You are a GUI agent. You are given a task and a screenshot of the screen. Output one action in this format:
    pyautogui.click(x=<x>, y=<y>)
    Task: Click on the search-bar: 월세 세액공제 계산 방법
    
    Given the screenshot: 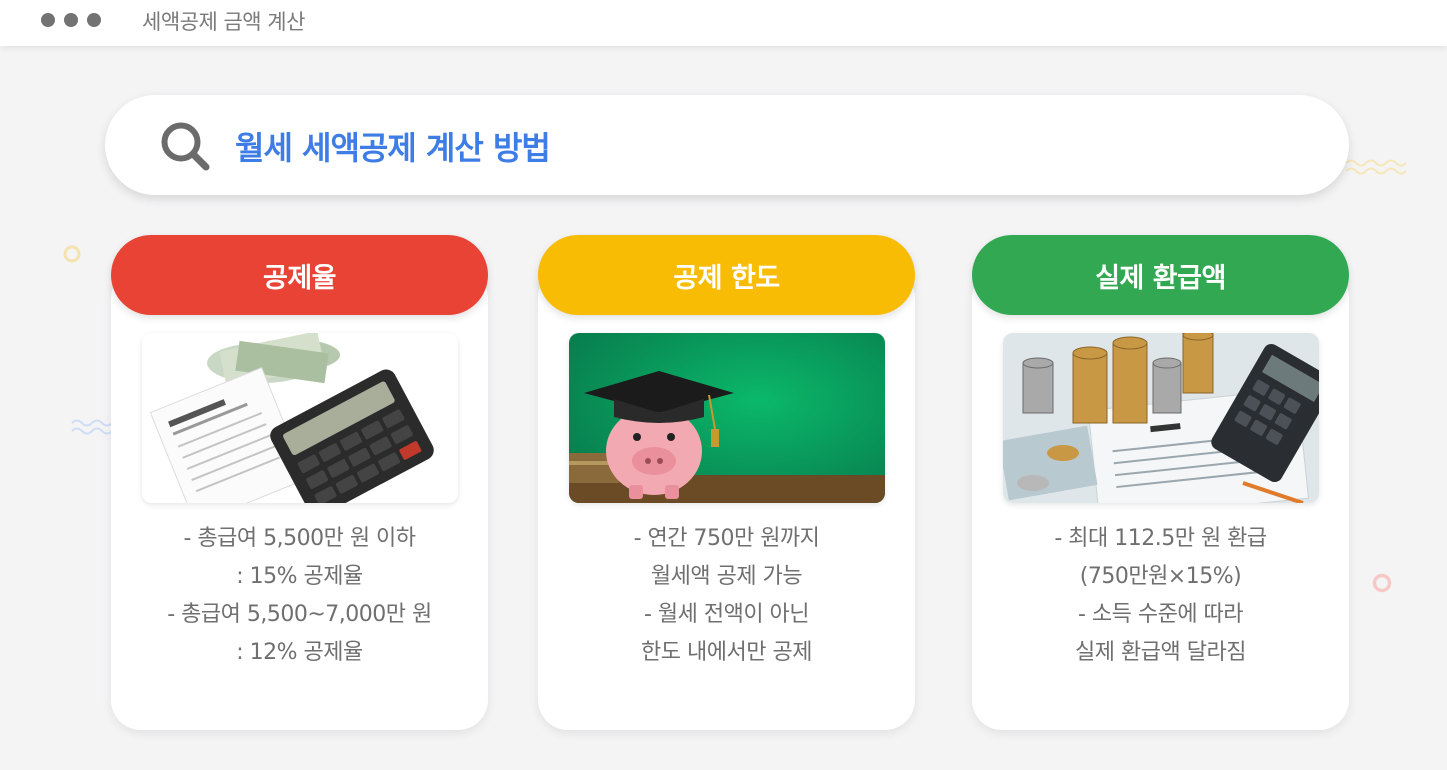 What is the action you would take?
    pyautogui.click(x=727, y=145)
    